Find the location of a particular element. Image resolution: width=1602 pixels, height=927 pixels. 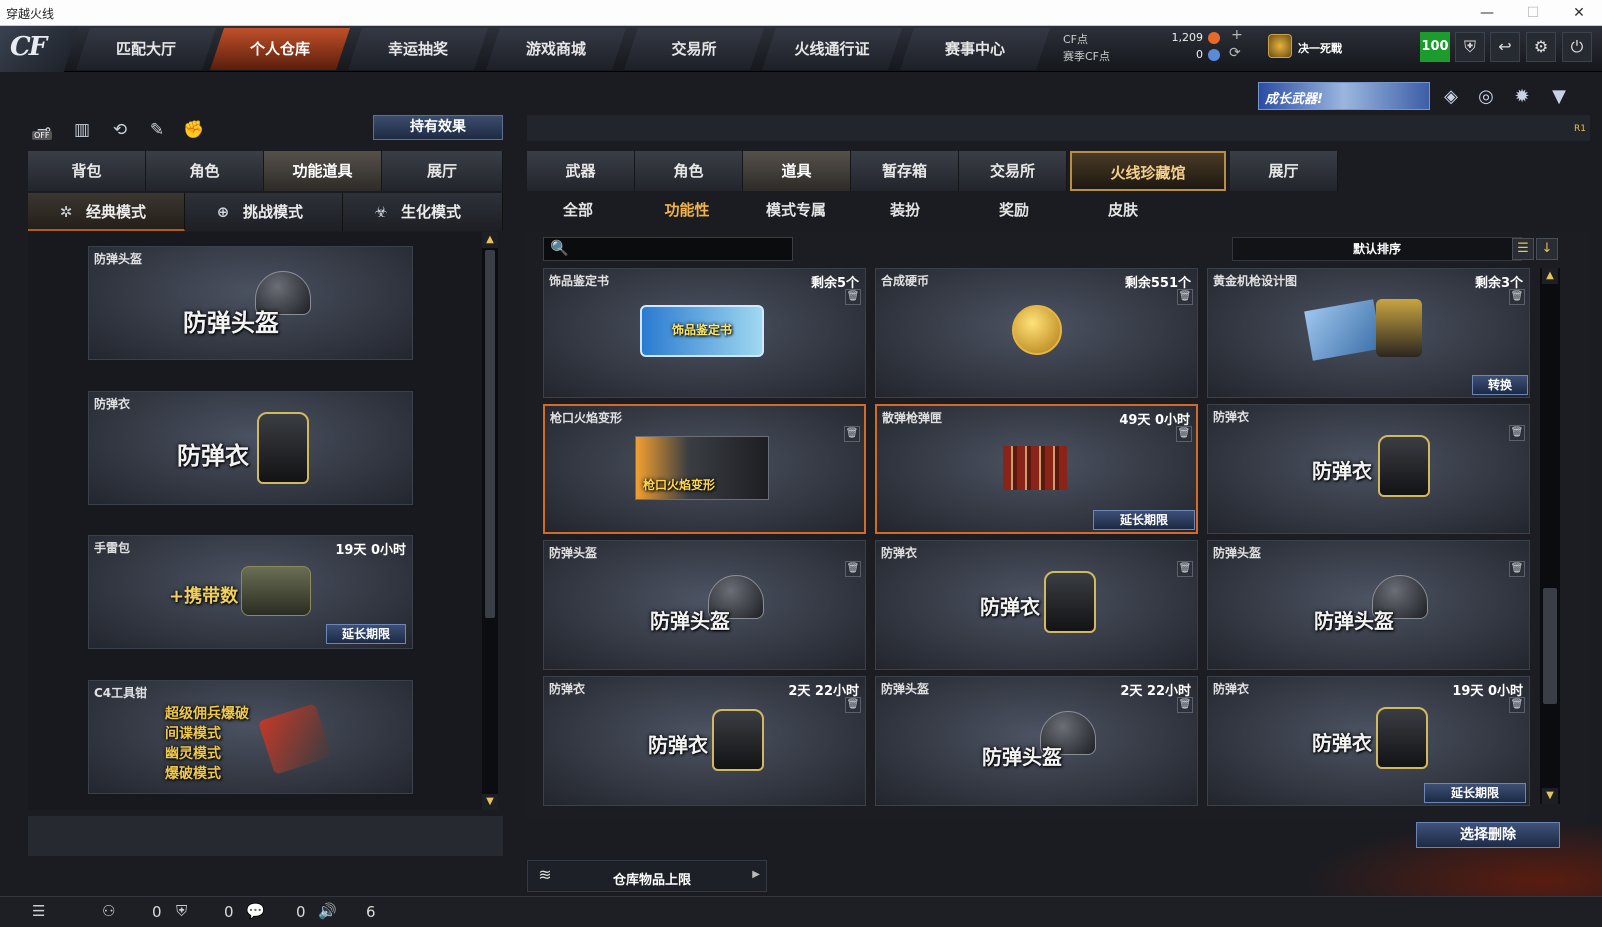

left-scrollbar: ▲ ▼ is located at coordinates (490, 521).